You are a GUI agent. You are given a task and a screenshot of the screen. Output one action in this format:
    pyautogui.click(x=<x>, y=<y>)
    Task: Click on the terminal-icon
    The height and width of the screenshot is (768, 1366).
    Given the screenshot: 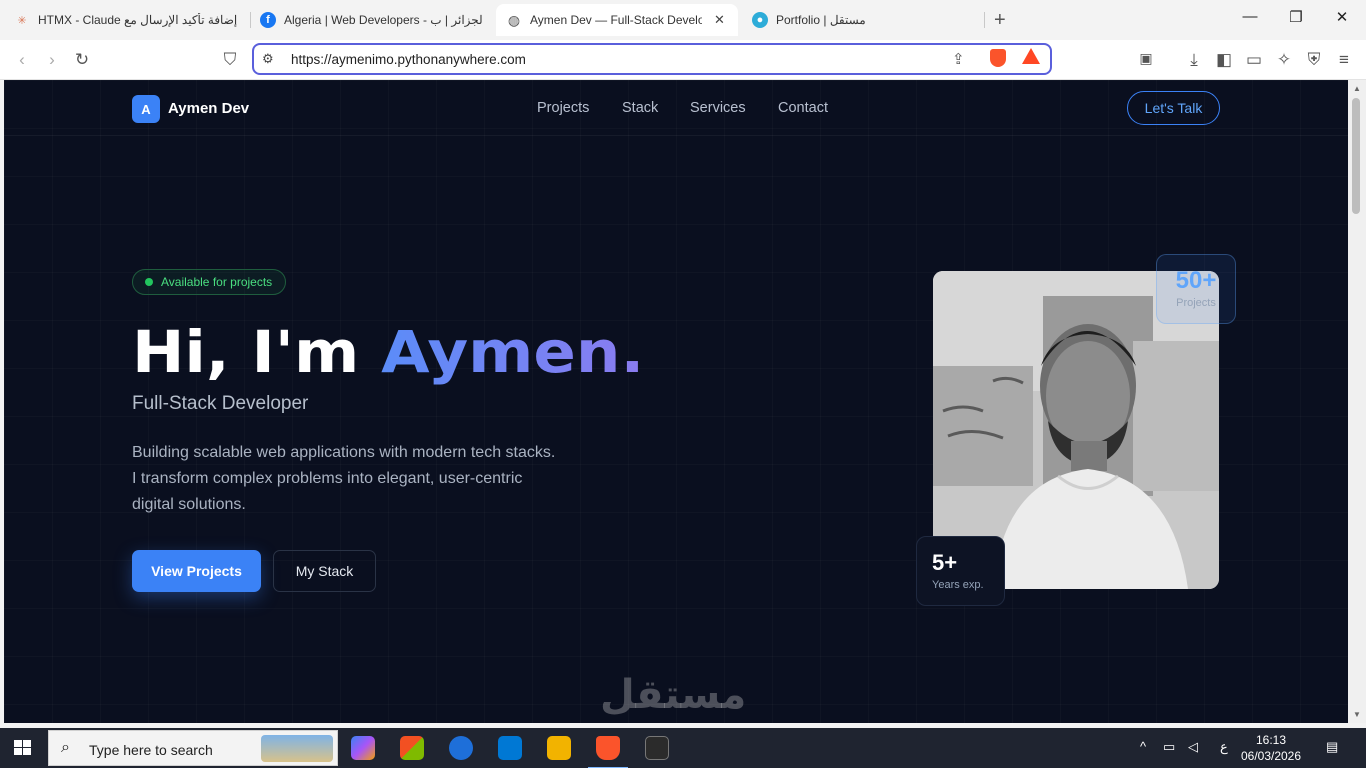 What is the action you would take?
    pyautogui.click(x=657, y=748)
    